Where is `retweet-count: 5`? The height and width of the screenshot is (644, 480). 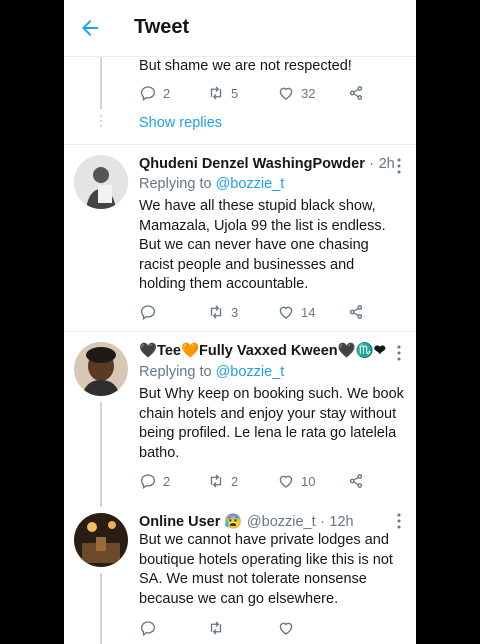 retweet-count: 5 is located at coordinates (235, 93).